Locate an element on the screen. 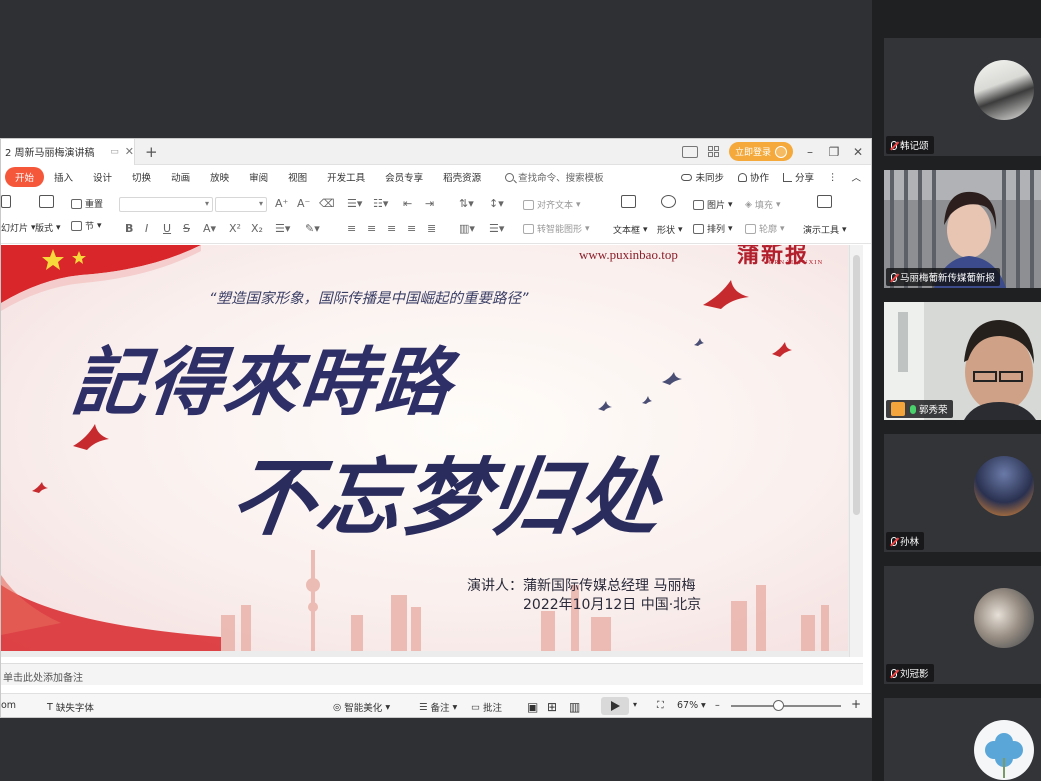 Image resolution: width=1041 pixels, height=781 pixels. slide-speaker: 演讲人：蒲新国际传媒总经理 马丽梅 is located at coordinates (581, 586).